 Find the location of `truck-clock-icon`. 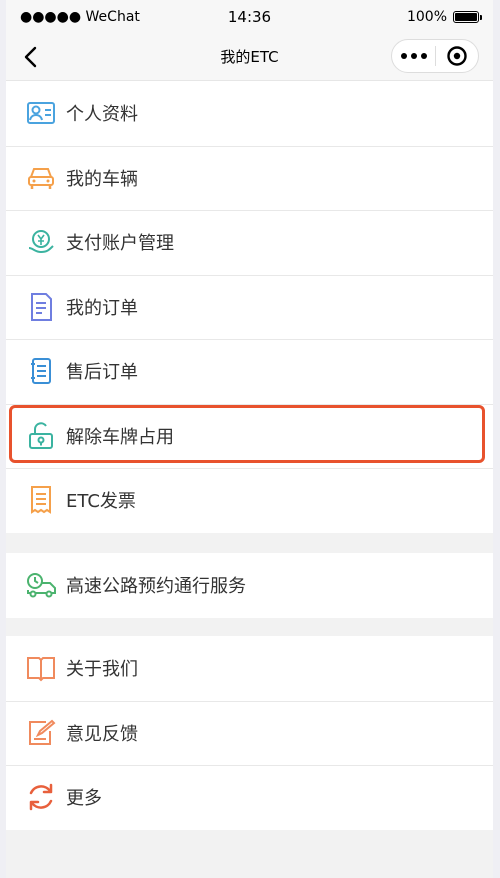

truck-clock-icon is located at coordinates (41, 585).